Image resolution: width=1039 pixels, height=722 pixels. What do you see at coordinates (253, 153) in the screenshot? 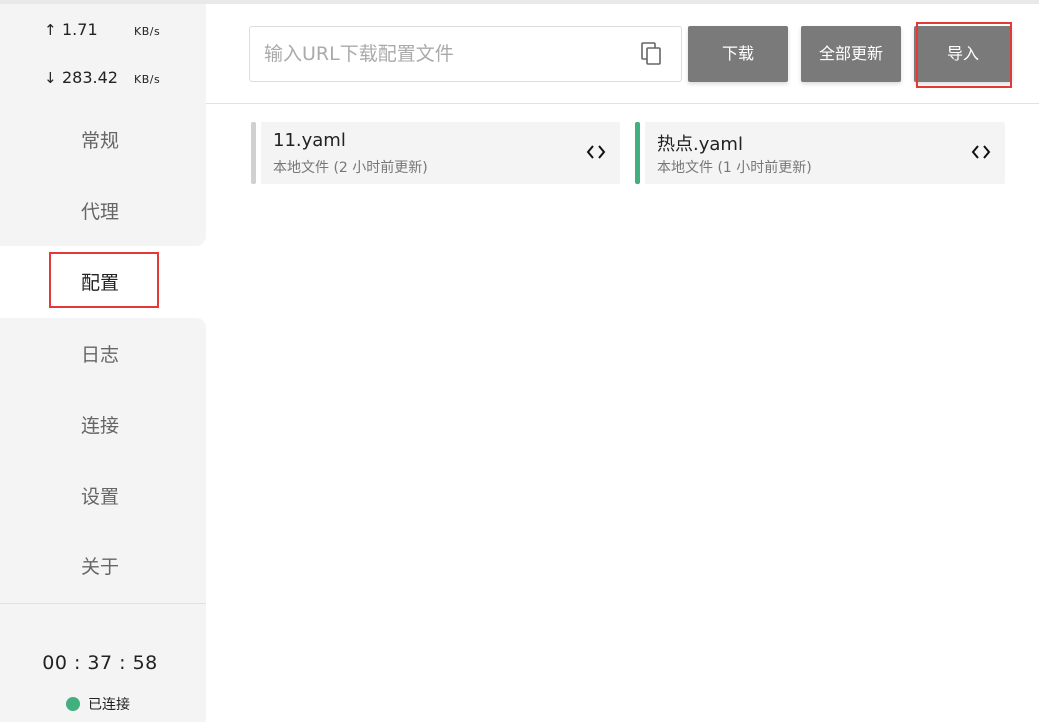
I see `profile-indicator` at bounding box center [253, 153].